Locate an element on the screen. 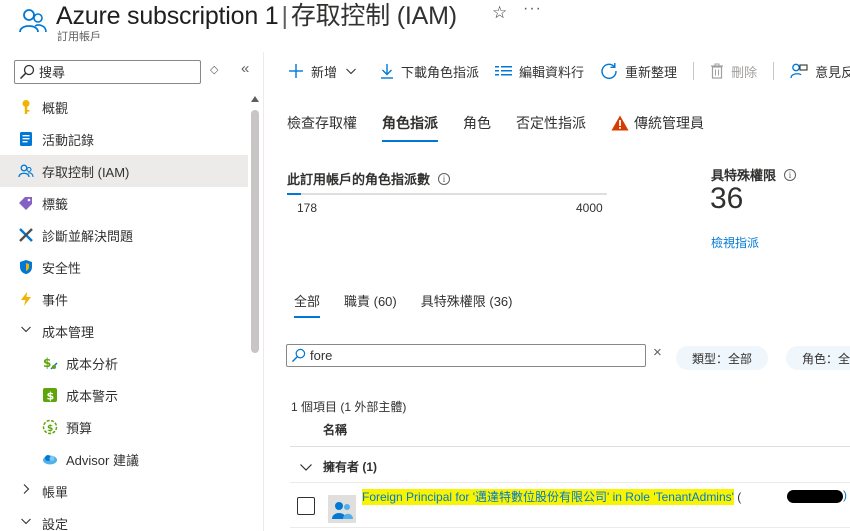  assignment-usage-fill is located at coordinates (294, 194).